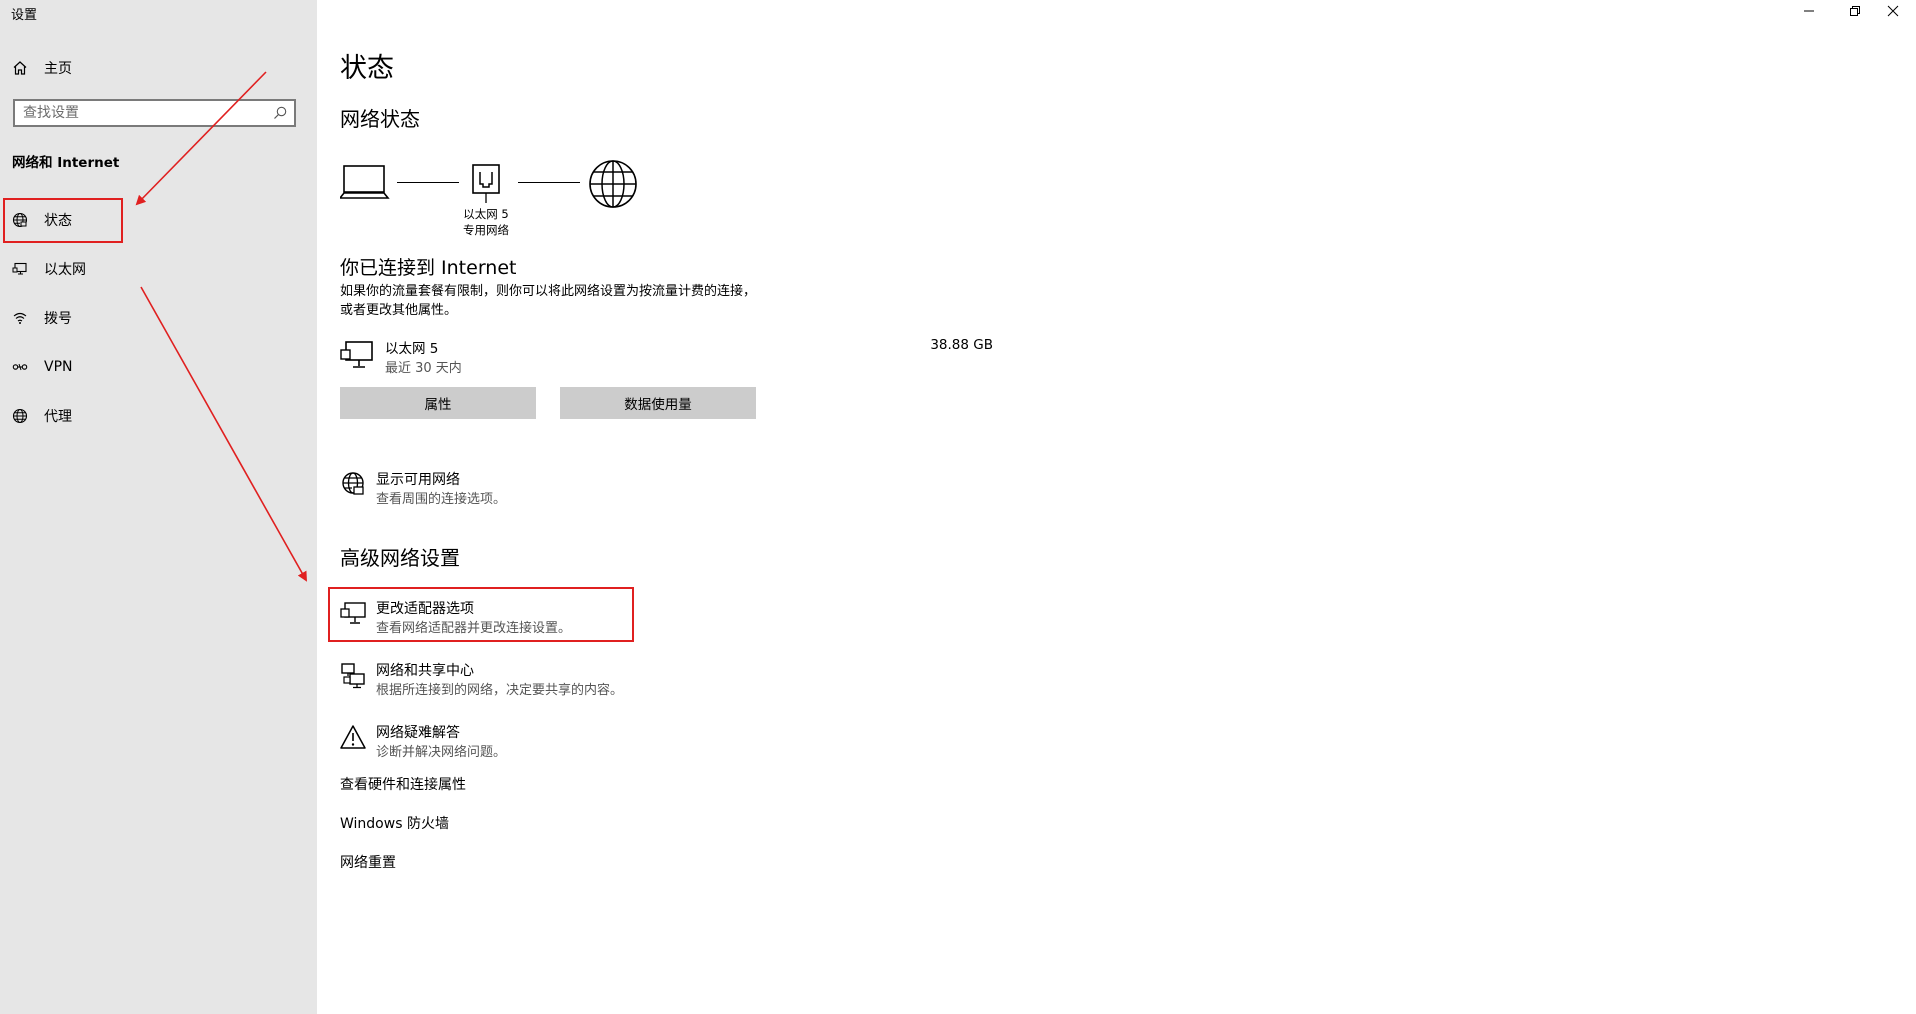 The width and height of the screenshot is (1916, 1014). Describe the element at coordinates (418, 733) in the screenshot. I see `troubleshoot-title: 网络疑难解答` at that location.